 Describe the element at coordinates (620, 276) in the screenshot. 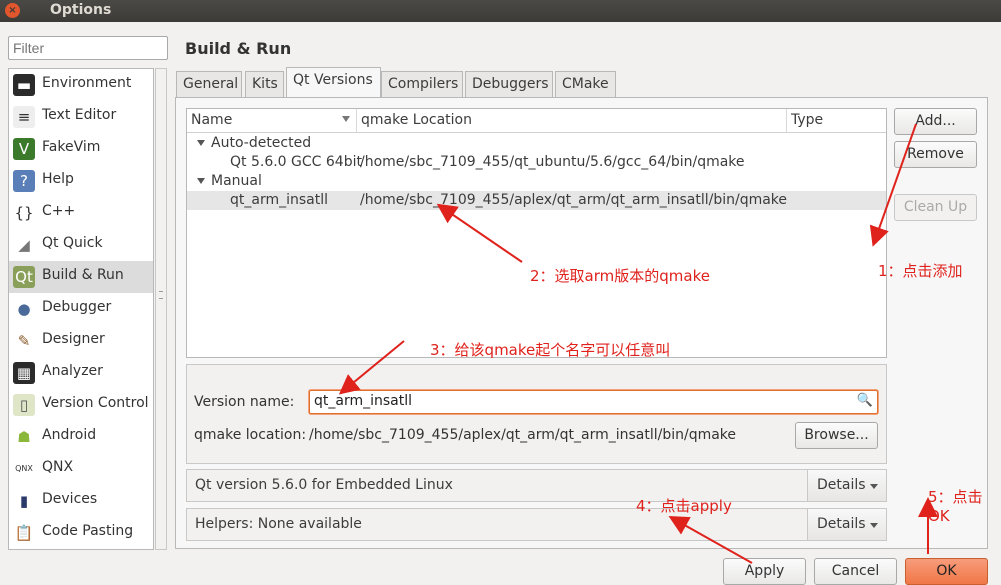

I see `annotation-step-2: 2：选取arm版本的qmake` at that location.